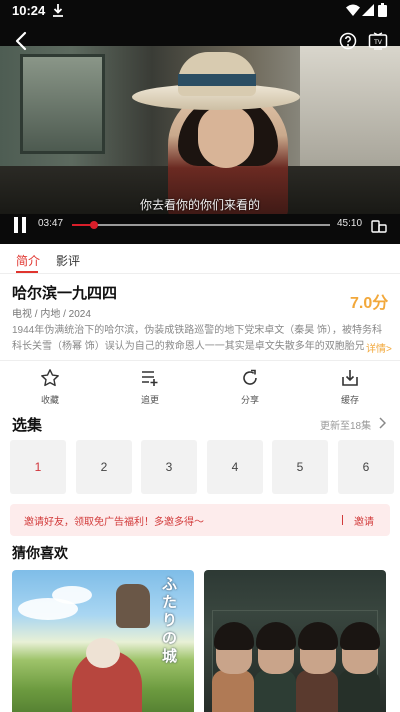 The width and height of the screenshot is (400, 712). I want to click on share-button: 分享, so click(250, 387).